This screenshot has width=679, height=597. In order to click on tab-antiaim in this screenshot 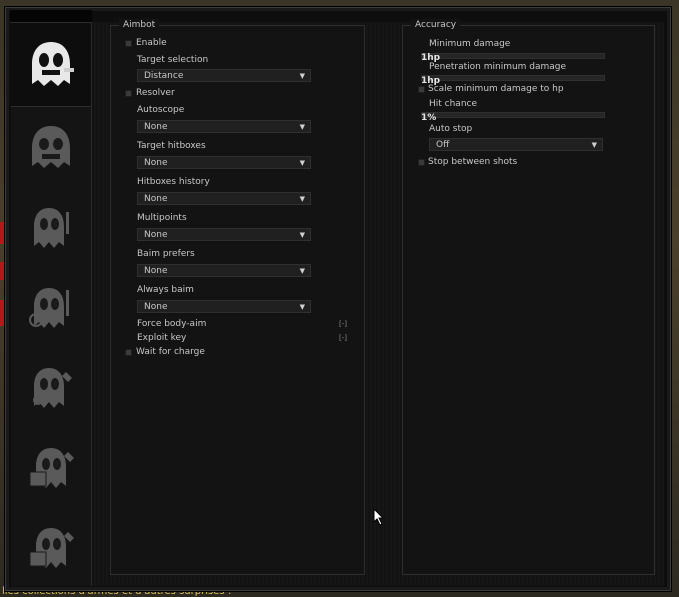, I will do `click(51, 147)`.